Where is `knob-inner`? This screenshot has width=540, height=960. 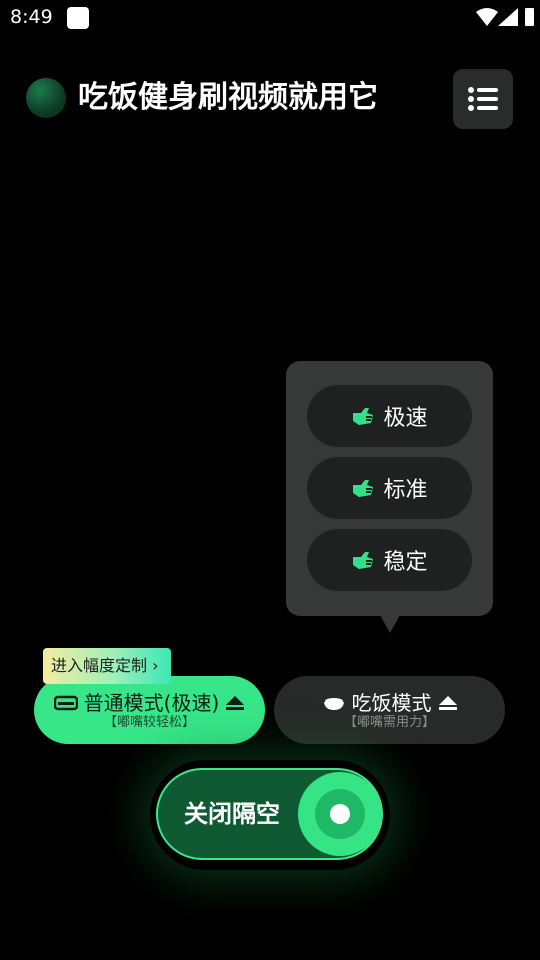
knob-inner is located at coordinates (340, 814).